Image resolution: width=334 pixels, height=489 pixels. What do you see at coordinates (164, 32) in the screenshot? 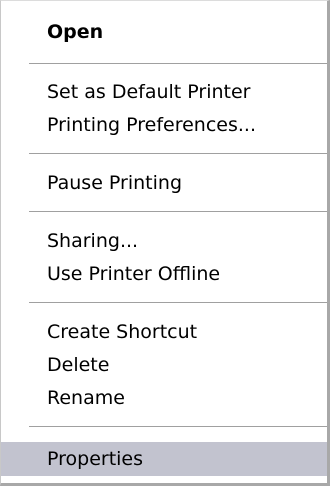
I see `menu-item-open: Open` at bounding box center [164, 32].